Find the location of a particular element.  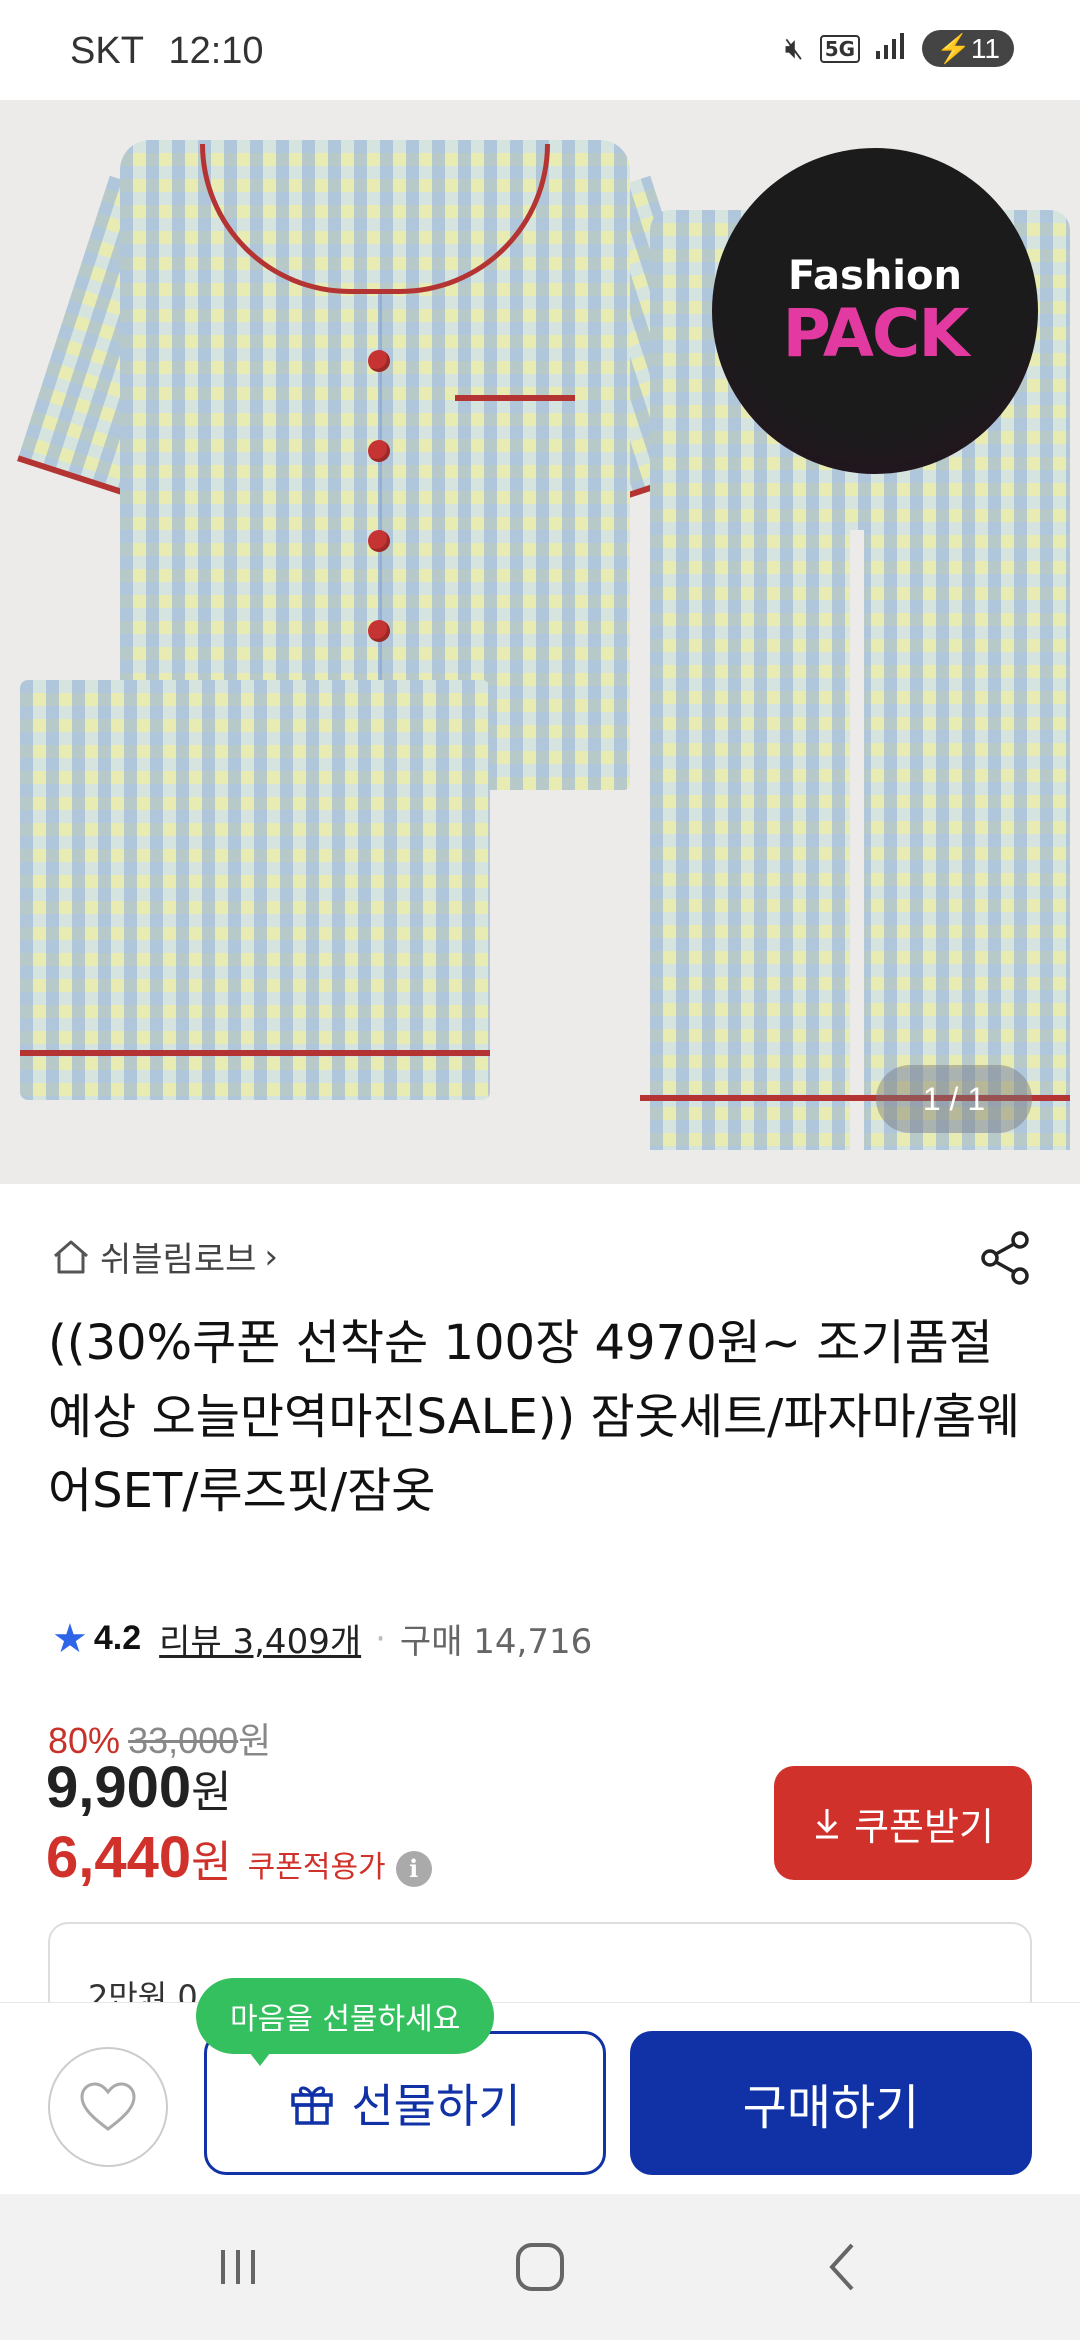

mute-icon: 🔇︎ is located at coordinates (794, 48).